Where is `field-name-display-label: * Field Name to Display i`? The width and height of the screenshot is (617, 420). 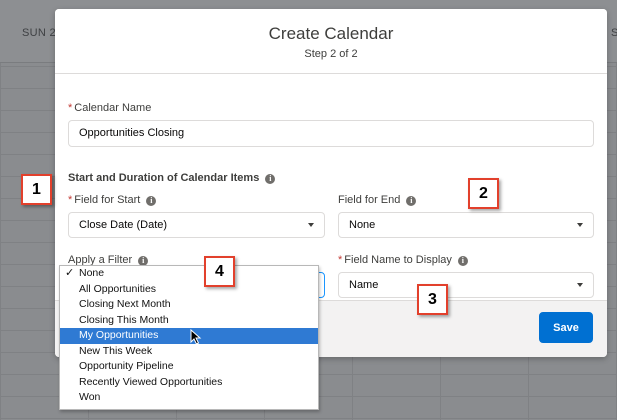 field-name-display-label: * Field Name to Display i is located at coordinates (403, 260).